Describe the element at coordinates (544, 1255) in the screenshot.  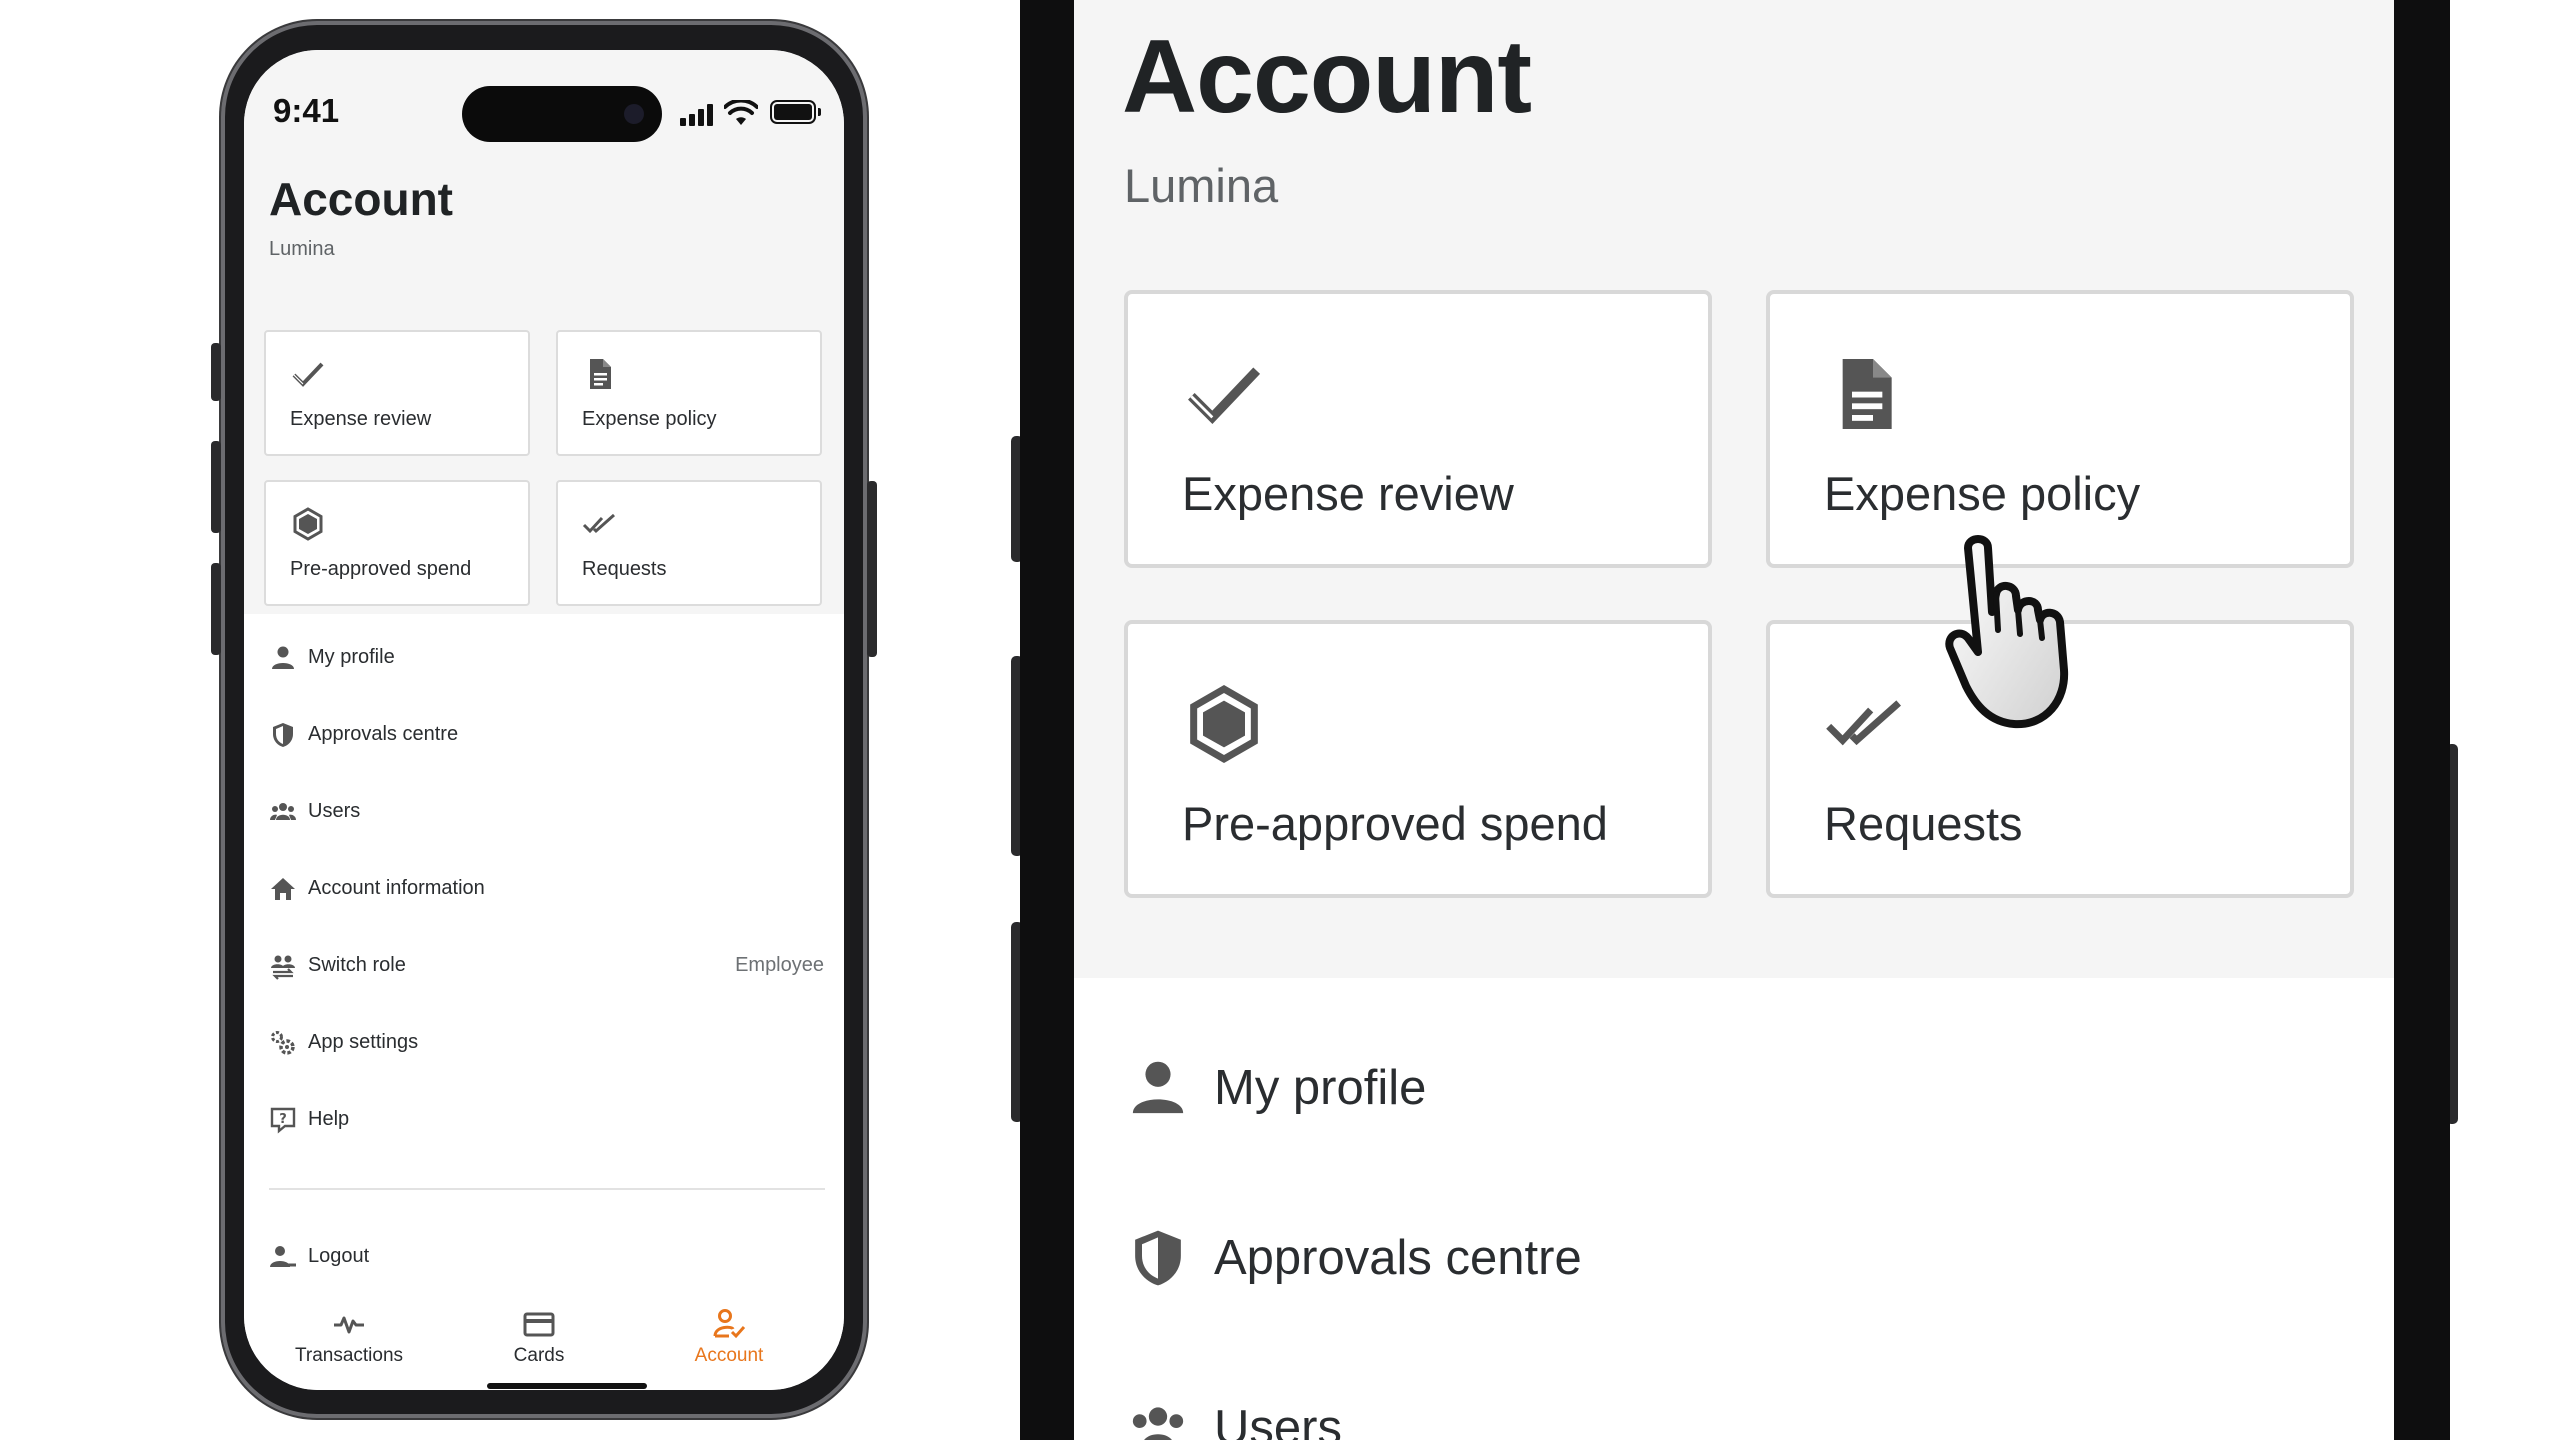
I see `menu-item-logout: Logout` at that location.